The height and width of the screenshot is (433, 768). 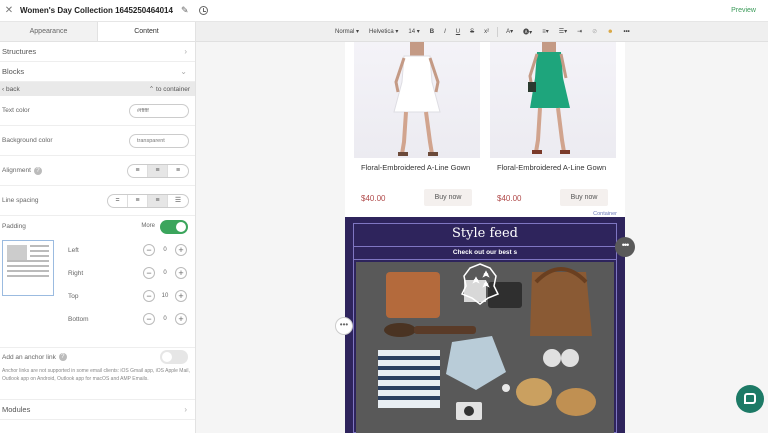 What do you see at coordinates (743, 10) in the screenshot?
I see `preview-link: Preview` at bounding box center [743, 10].